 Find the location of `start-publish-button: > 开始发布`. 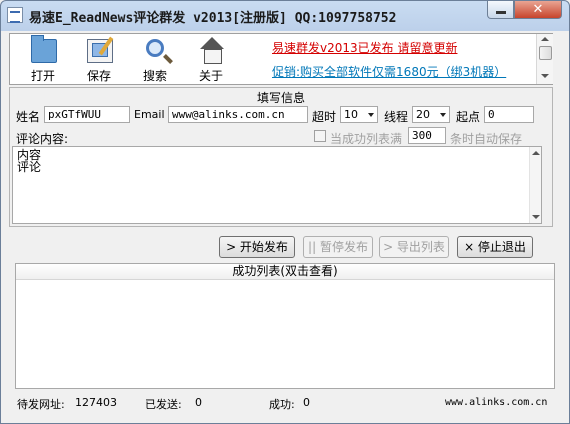

start-publish-button: > 开始发布 is located at coordinates (257, 247).